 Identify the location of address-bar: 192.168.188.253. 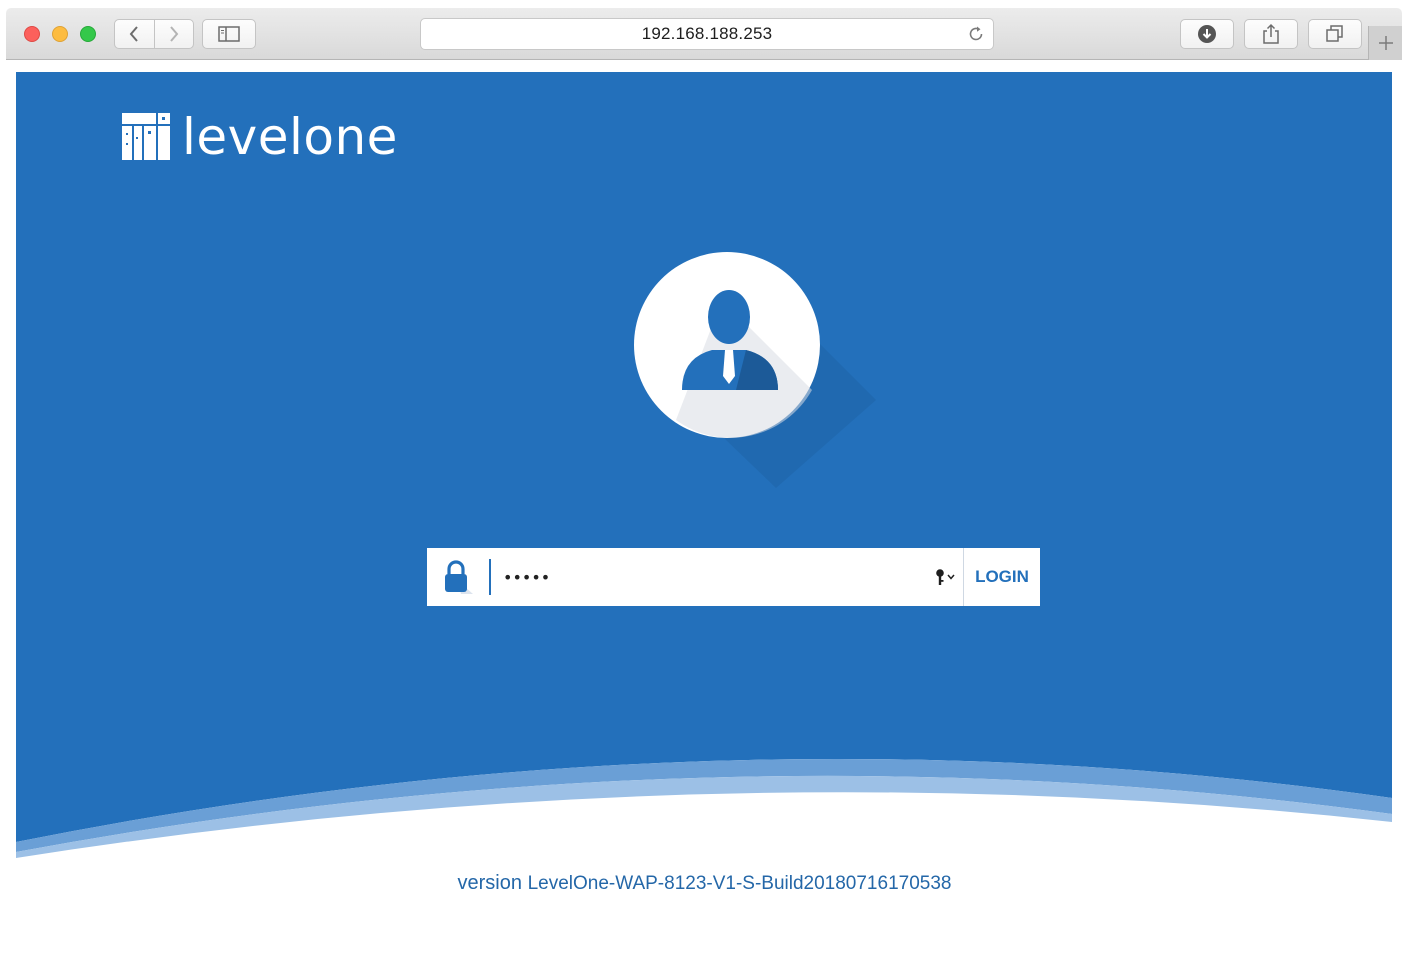
(707, 34).